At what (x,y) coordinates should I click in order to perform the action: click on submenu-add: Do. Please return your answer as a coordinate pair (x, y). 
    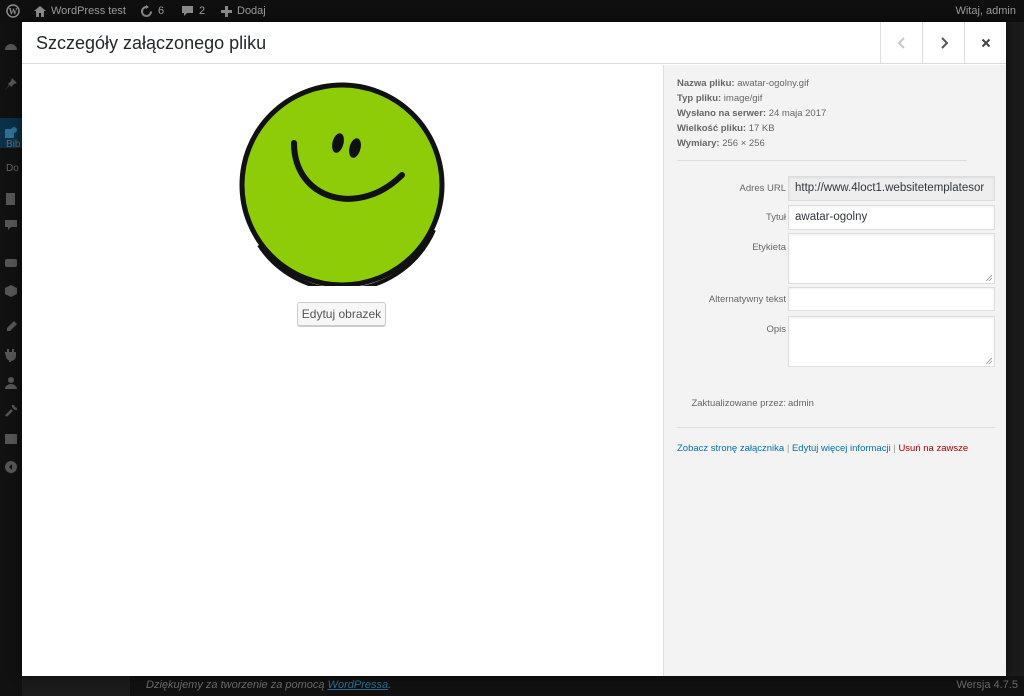
    Looking at the image, I should click on (12, 168).